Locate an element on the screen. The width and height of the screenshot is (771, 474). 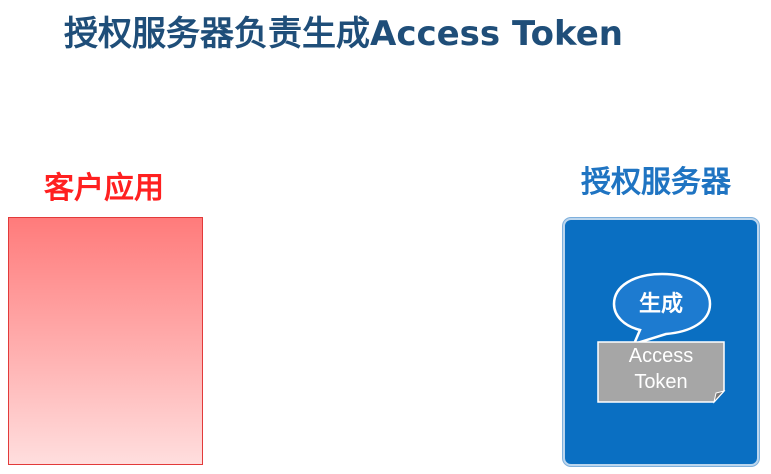
token-line-2: Token is located at coordinates (661, 382).